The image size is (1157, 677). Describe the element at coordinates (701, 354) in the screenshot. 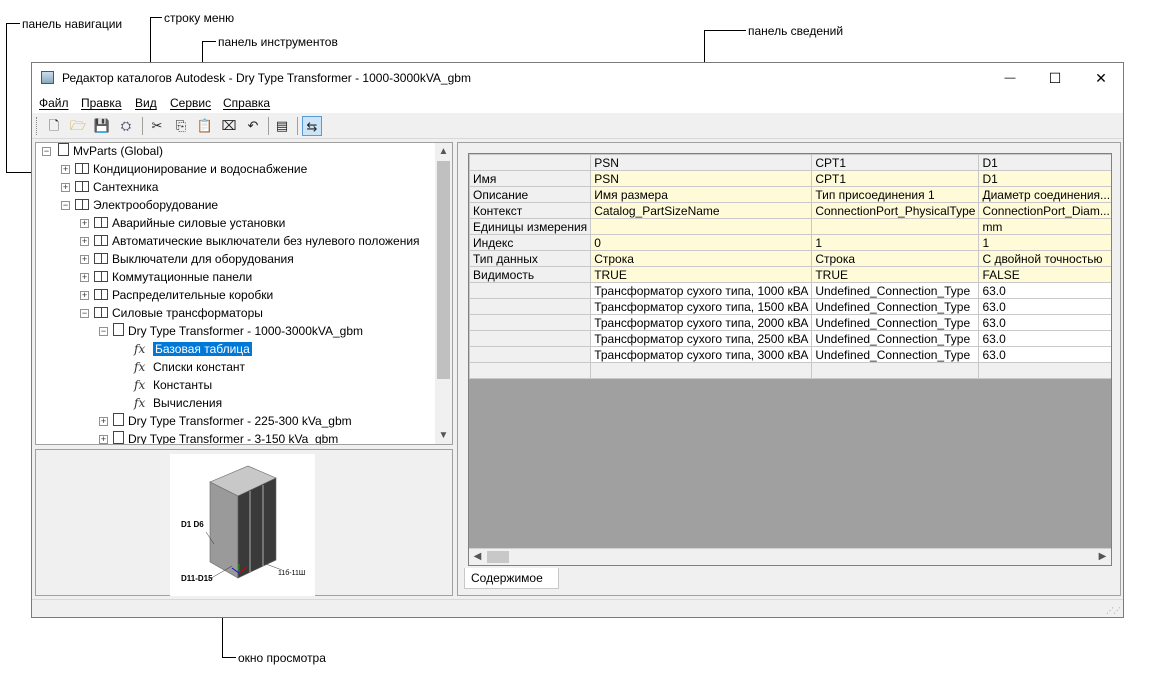

I see `data-cell: Трансформатор сухого типа, 3000 кВА` at that location.